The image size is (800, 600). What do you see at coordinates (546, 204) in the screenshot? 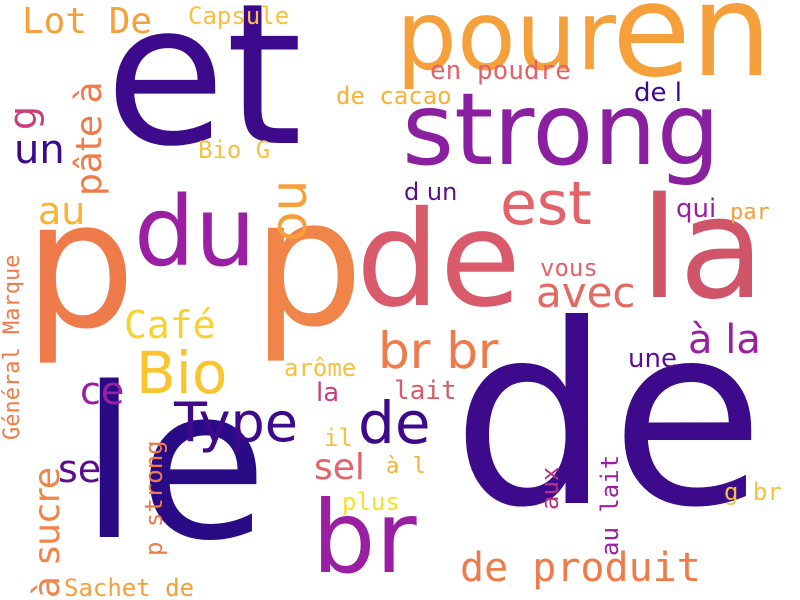
I see `word-est: est` at bounding box center [546, 204].